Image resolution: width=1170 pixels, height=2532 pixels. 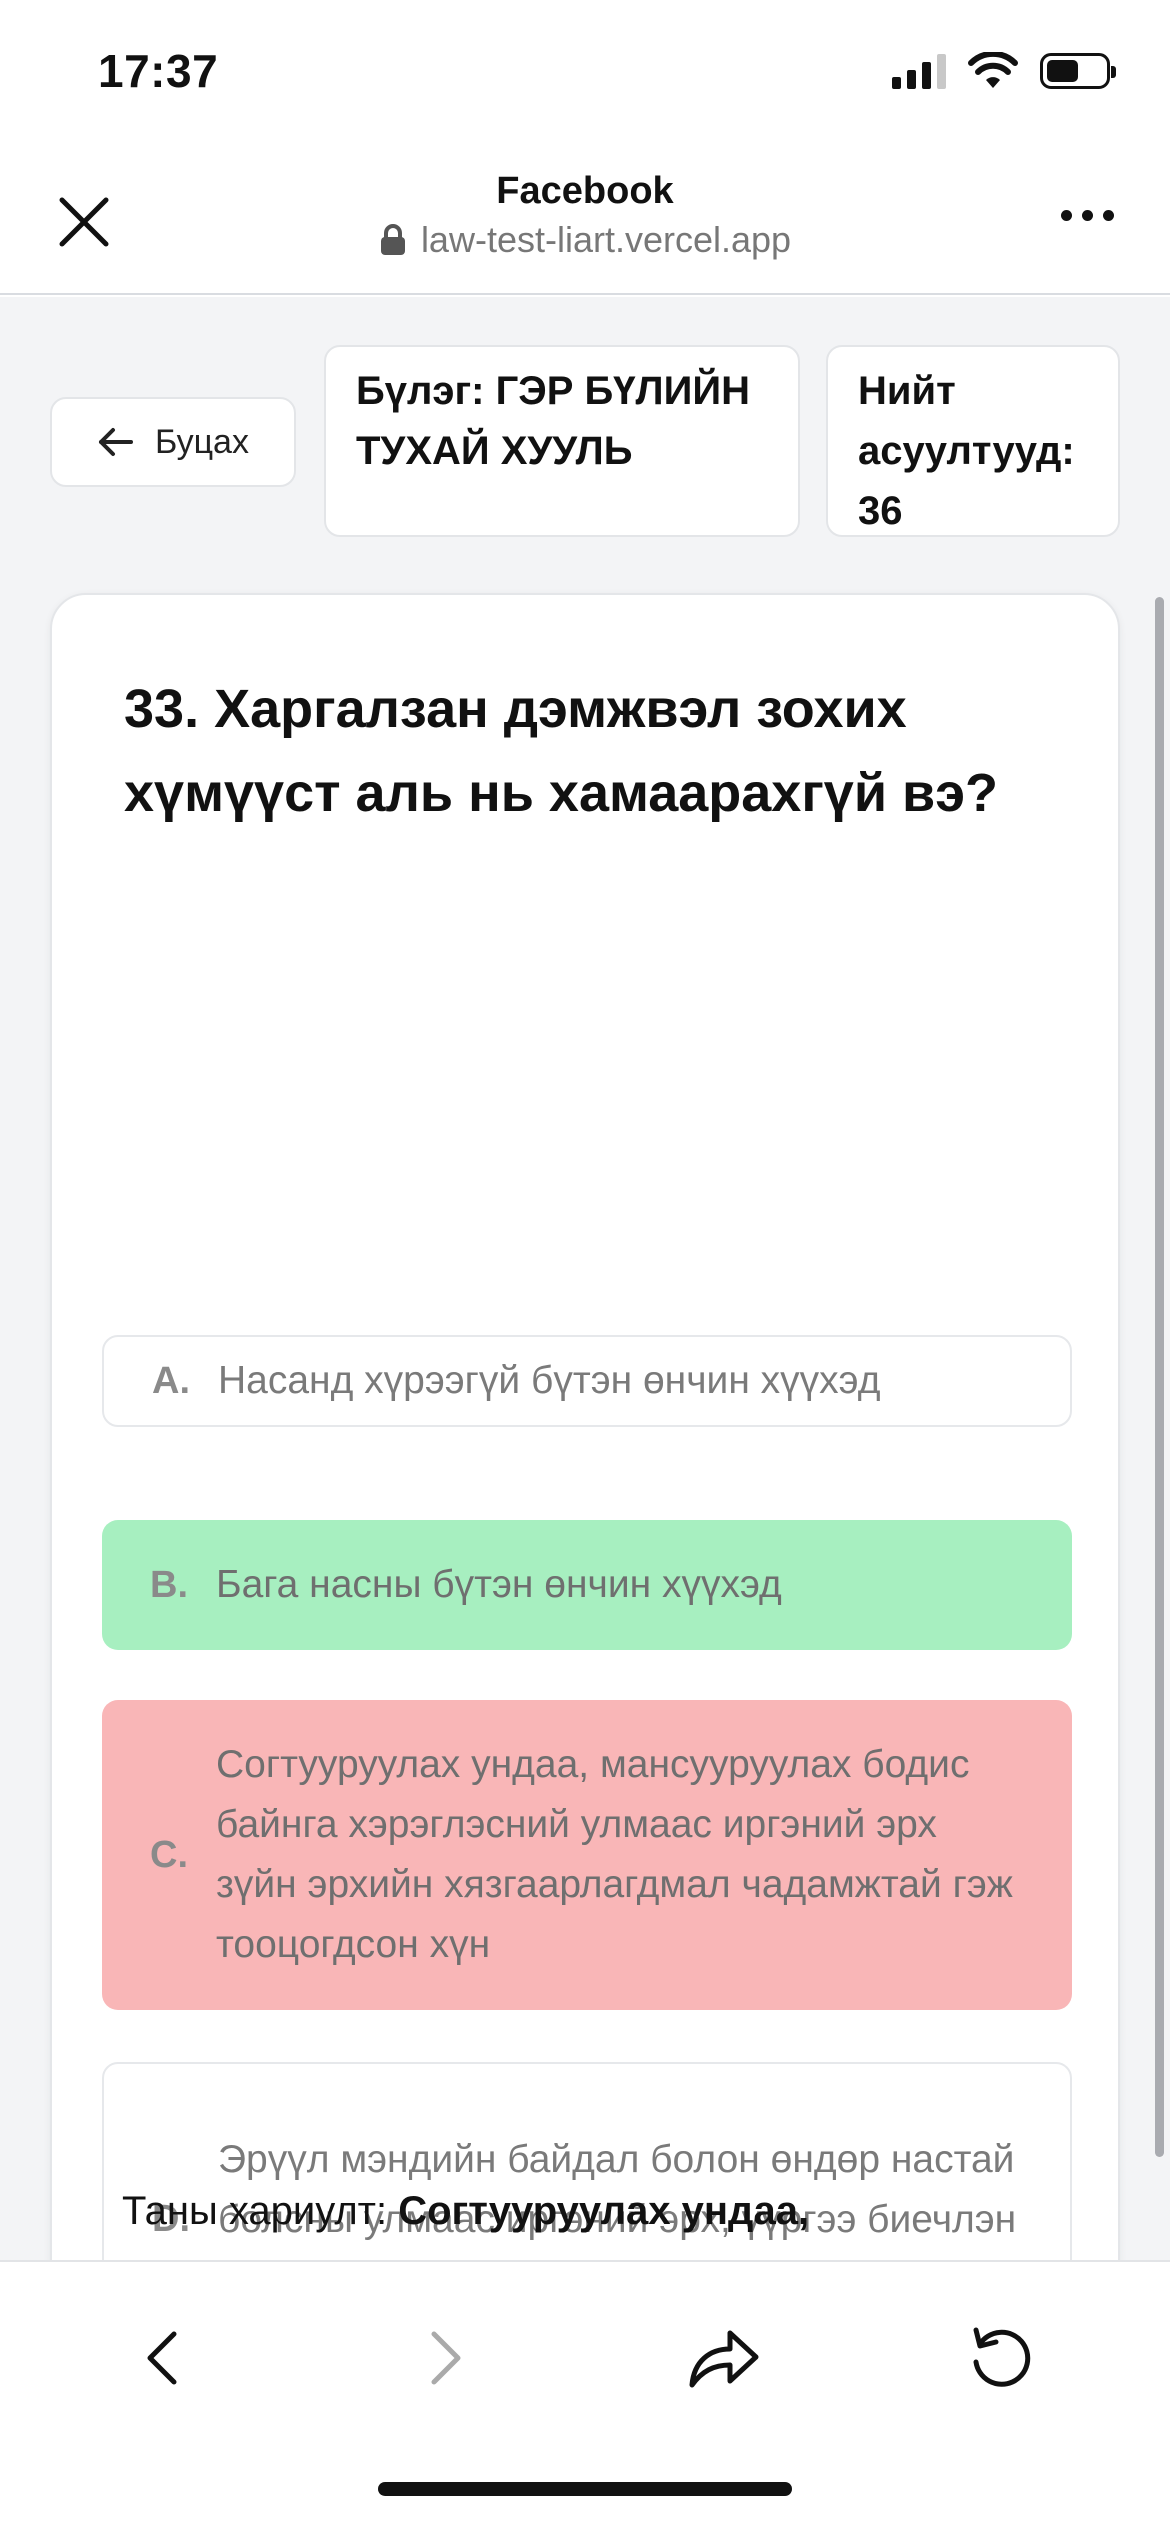 What do you see at coordinates (724, 2358) in the screenshot?
I see `share-icon` at bounding box center [724, 2358].